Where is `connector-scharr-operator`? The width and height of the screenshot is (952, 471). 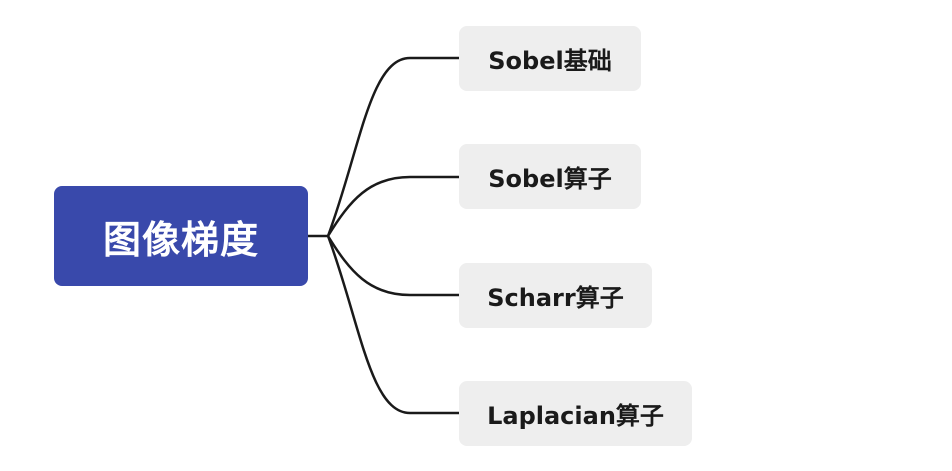 connector-scharr-operator is located at coordinates (392, 266).